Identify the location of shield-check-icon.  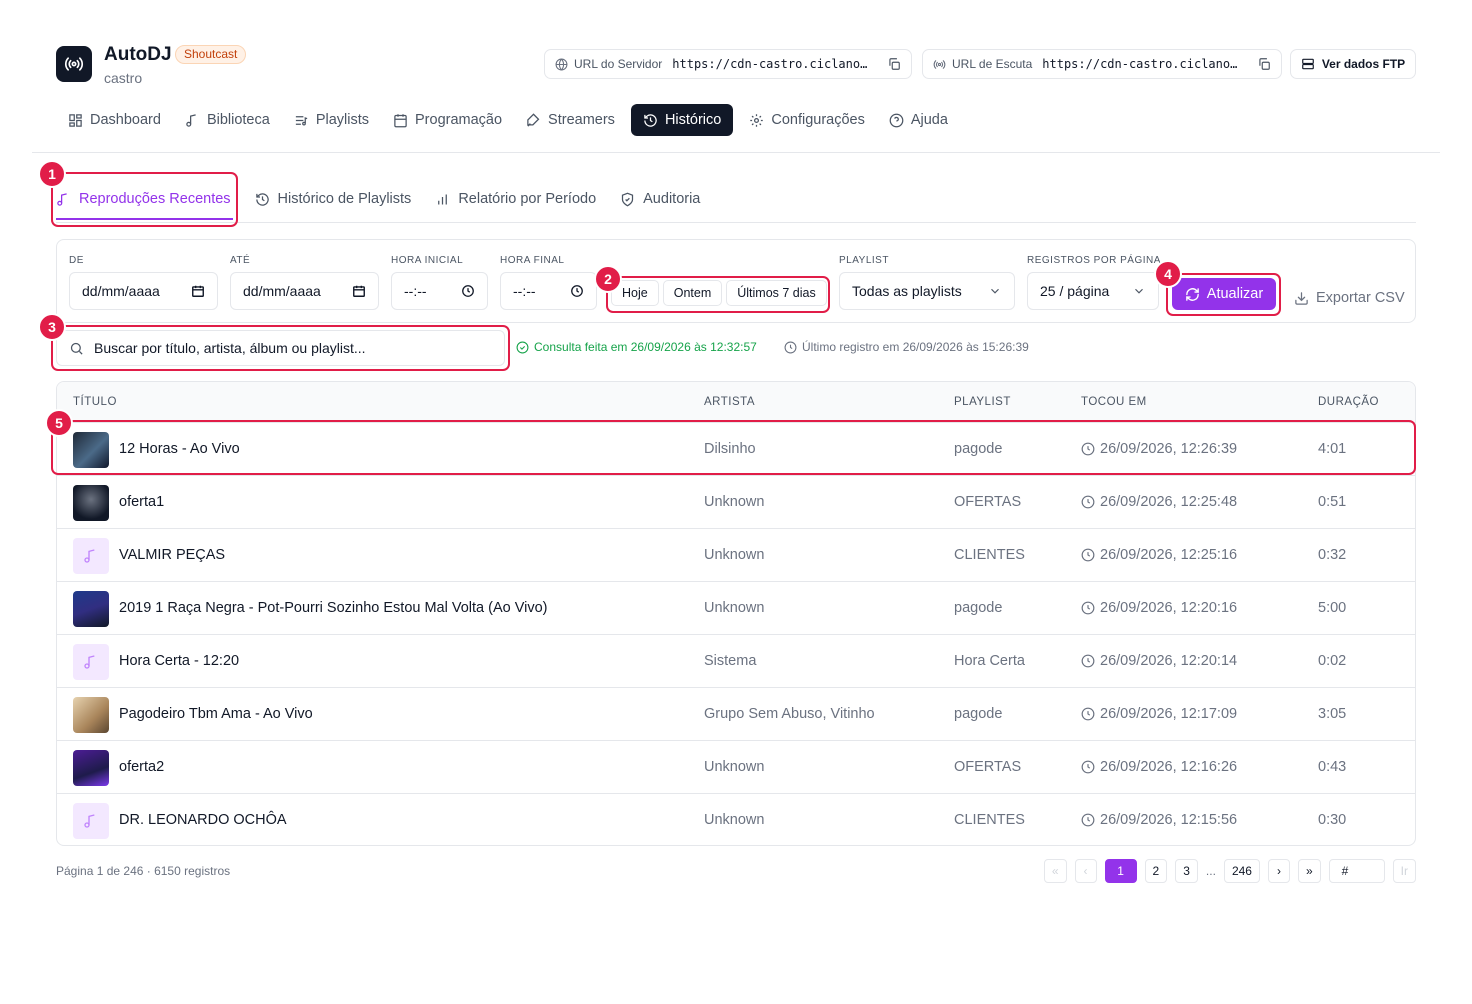
(628, 199).